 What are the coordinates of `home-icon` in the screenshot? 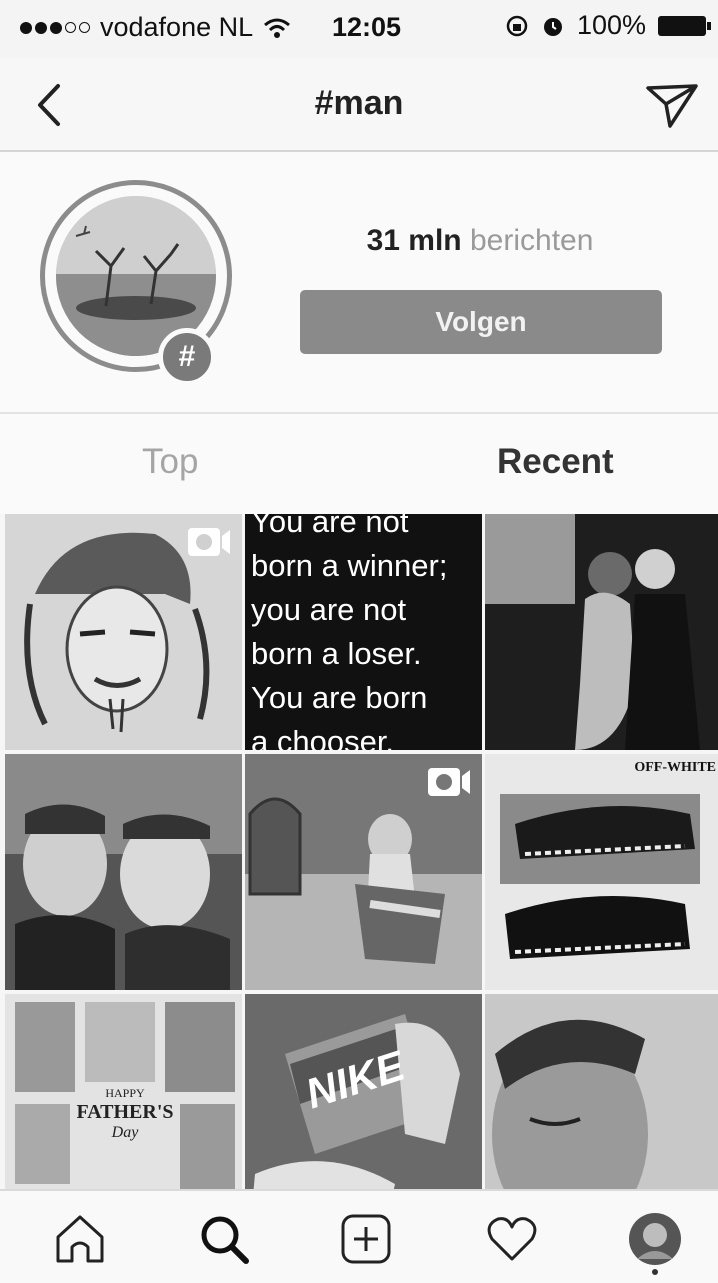 It's located at (80, 1239).